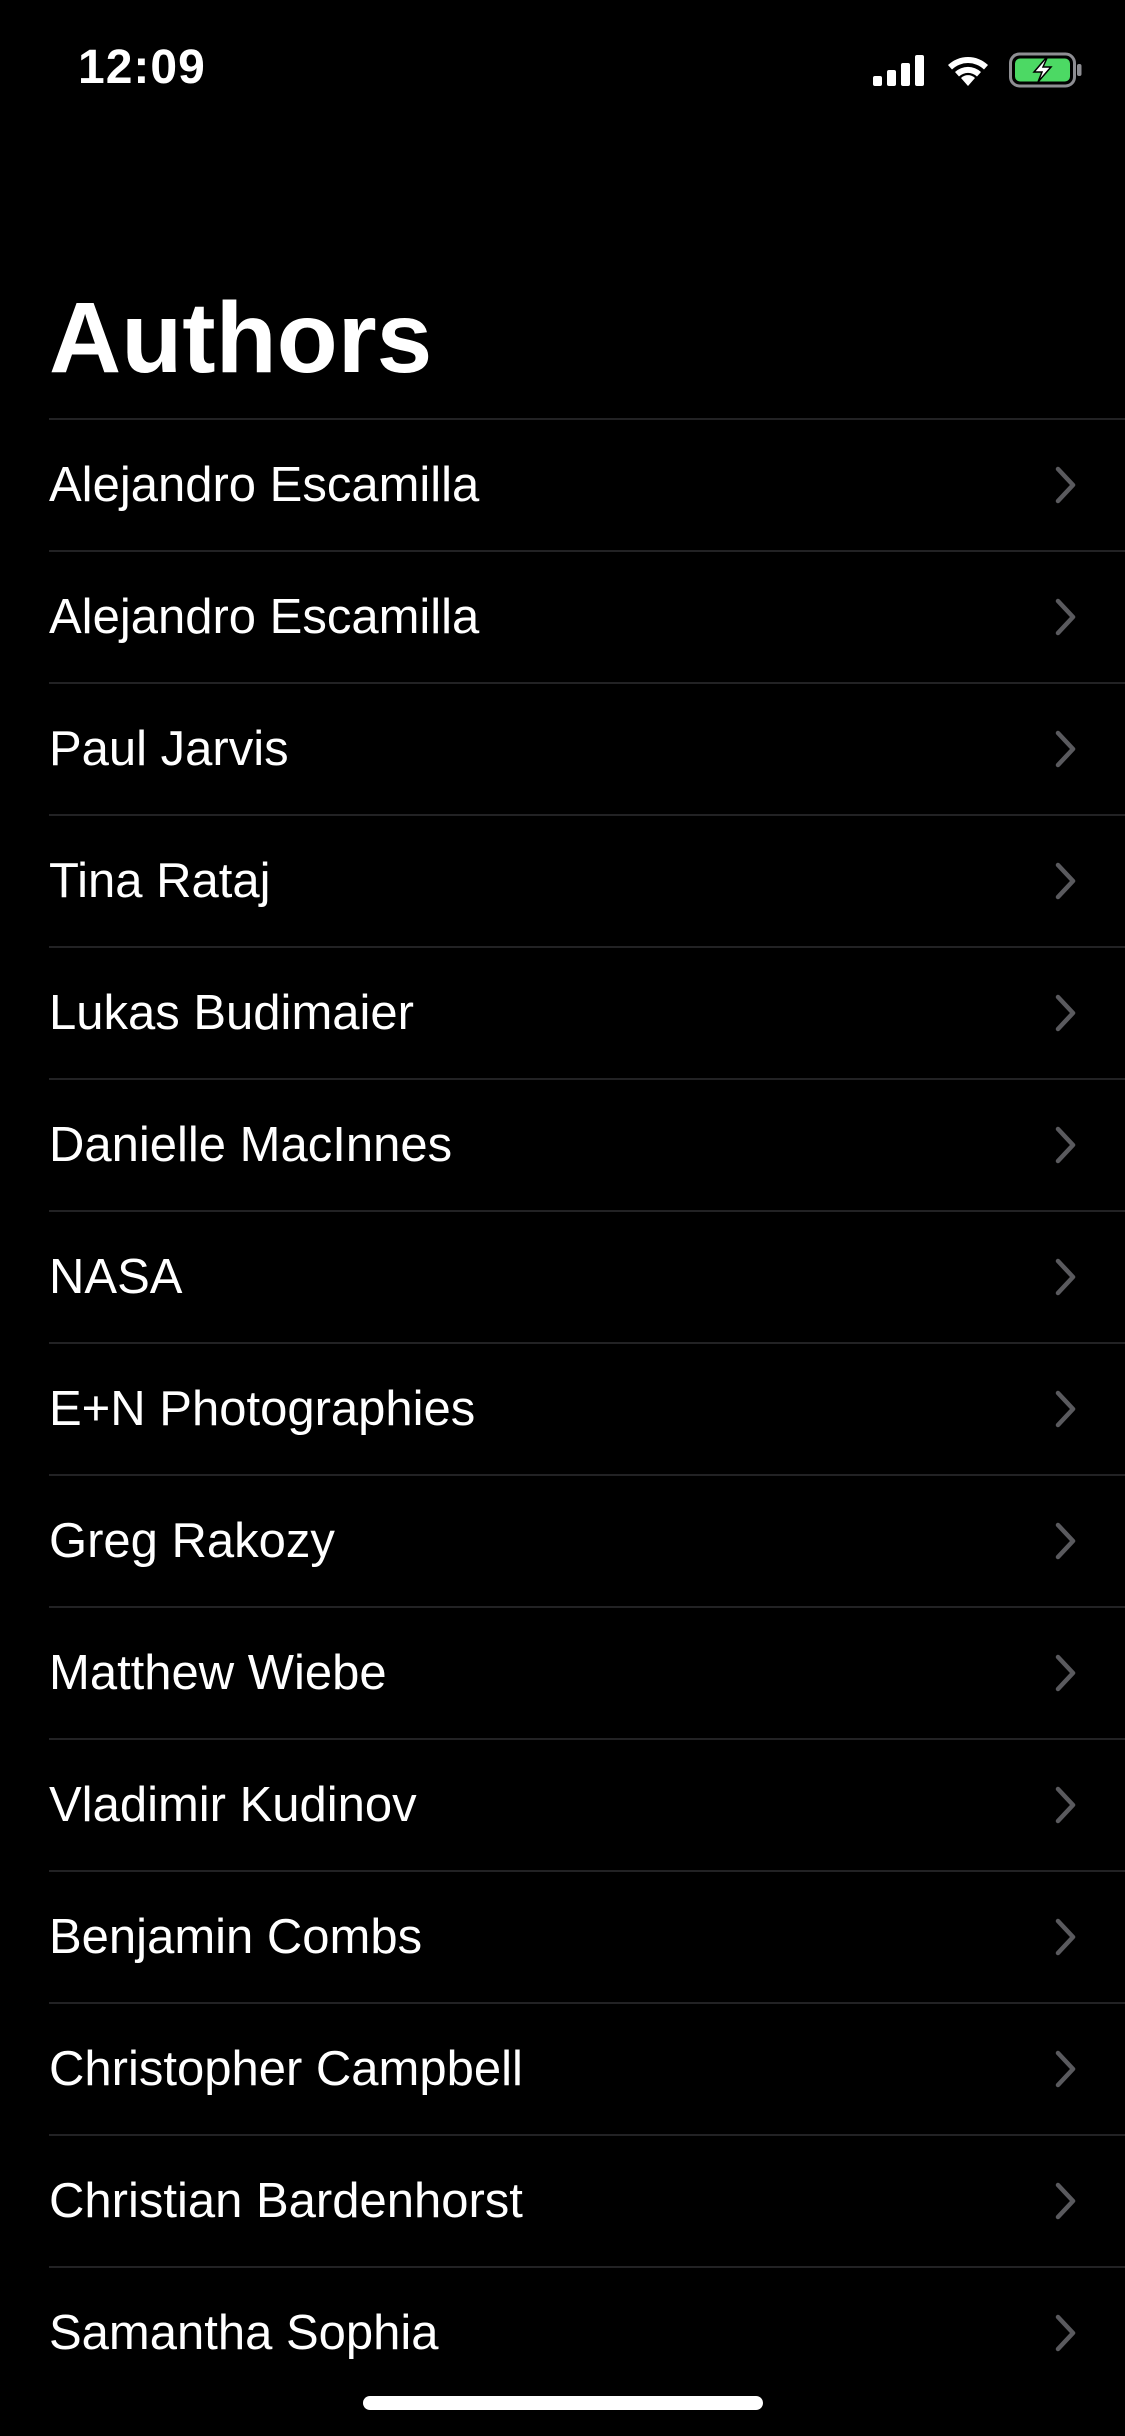 This screenshot has width=1125, height=2436. Describe the element at coordinates (587, 1672) in the screenshot. I see `list-item: Matthew Wiebe` at that location.